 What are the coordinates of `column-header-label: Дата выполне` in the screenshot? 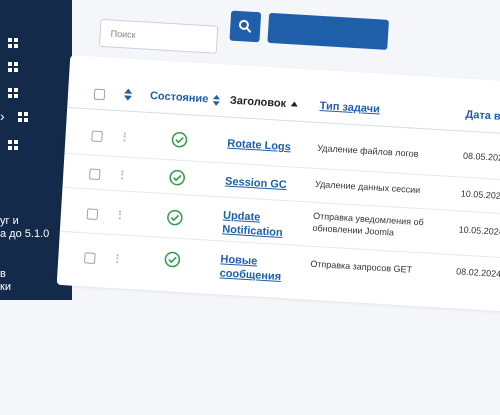 It's located at (482, 117).